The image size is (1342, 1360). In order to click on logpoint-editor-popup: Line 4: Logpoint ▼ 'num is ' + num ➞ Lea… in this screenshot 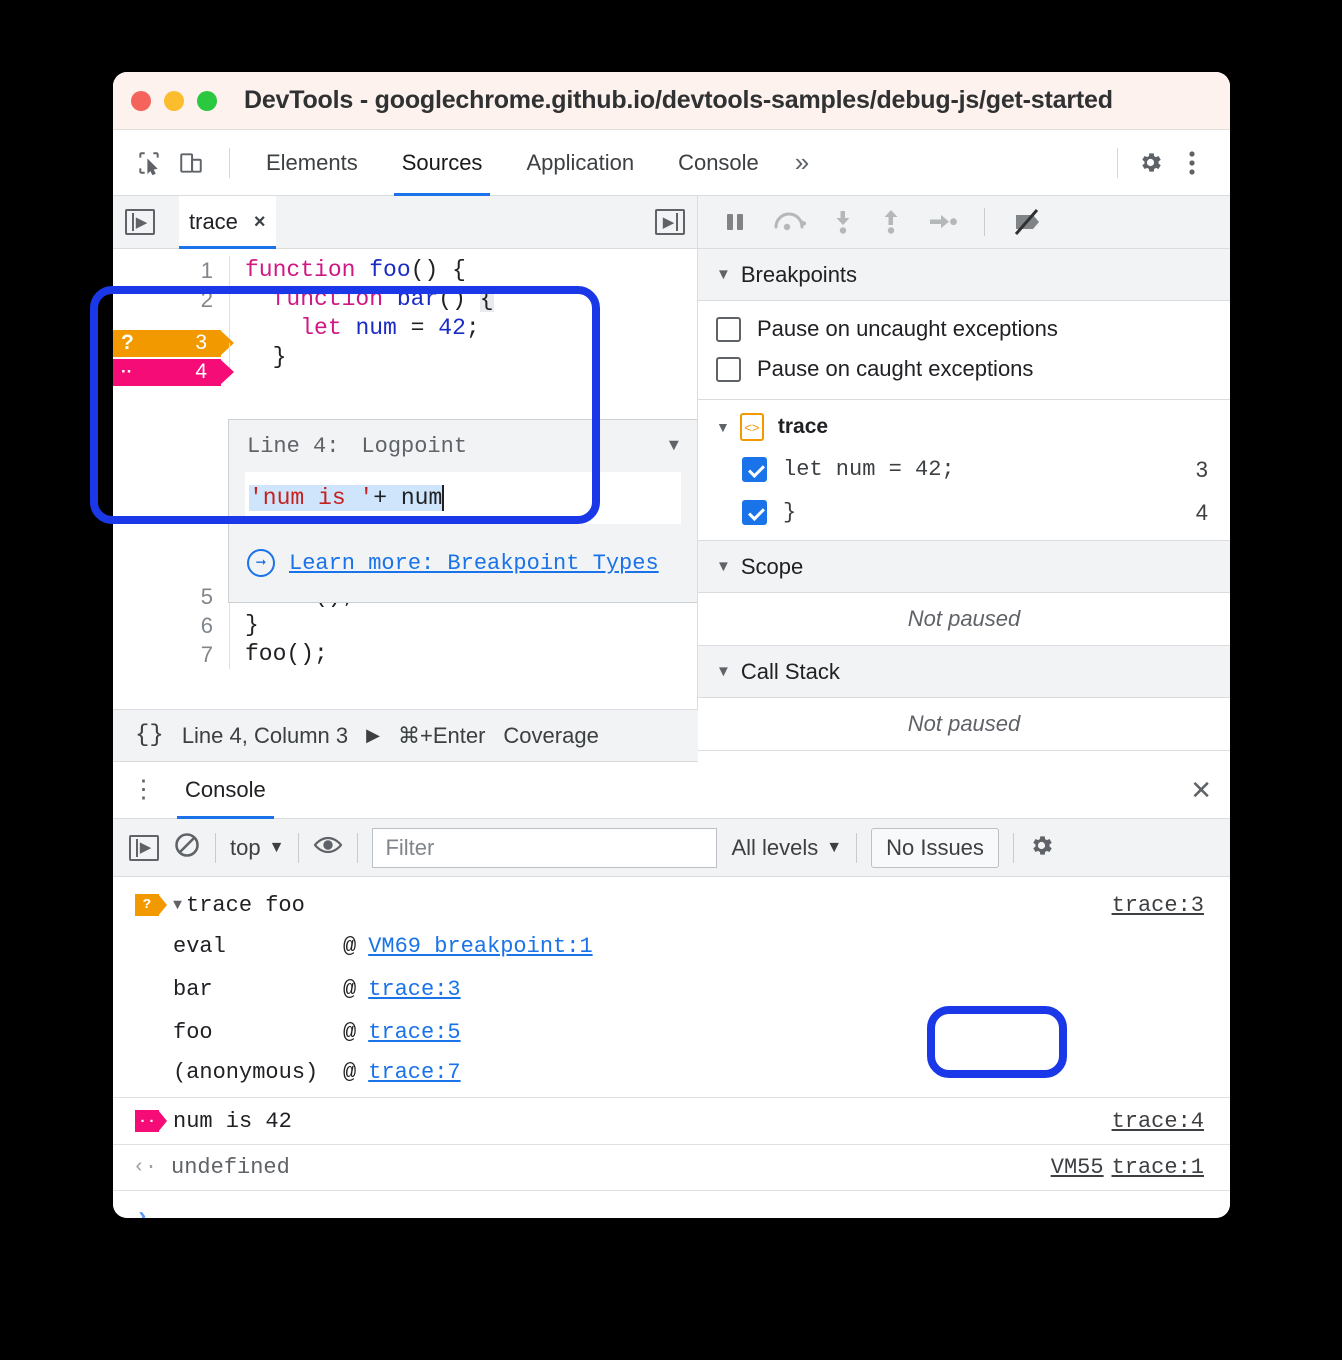, I will do `click(462, 511)`.